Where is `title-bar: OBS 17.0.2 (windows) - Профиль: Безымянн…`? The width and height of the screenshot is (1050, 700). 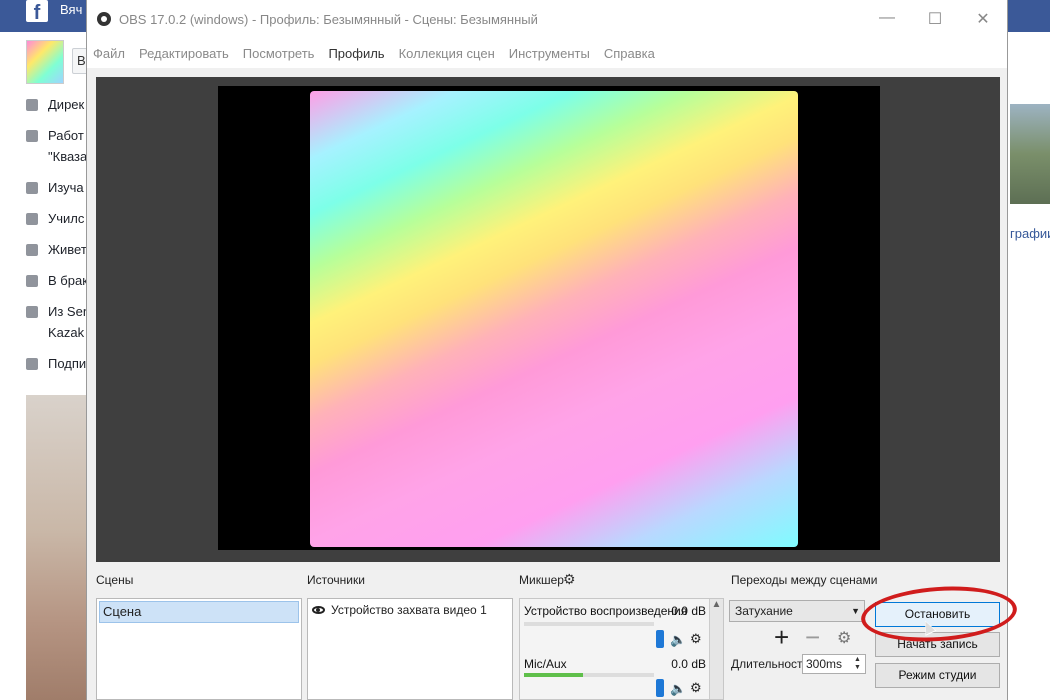 title-bar: OBS 17.0.2 (windows) - Профиль: Безымянн… is located at coordinates (547, 19).